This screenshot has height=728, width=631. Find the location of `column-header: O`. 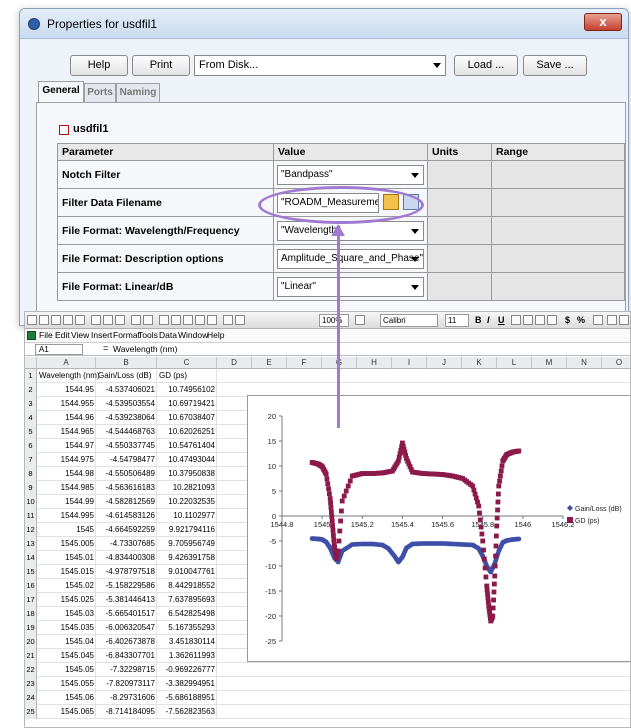

column-header: O is located at coordinates (616, 363).